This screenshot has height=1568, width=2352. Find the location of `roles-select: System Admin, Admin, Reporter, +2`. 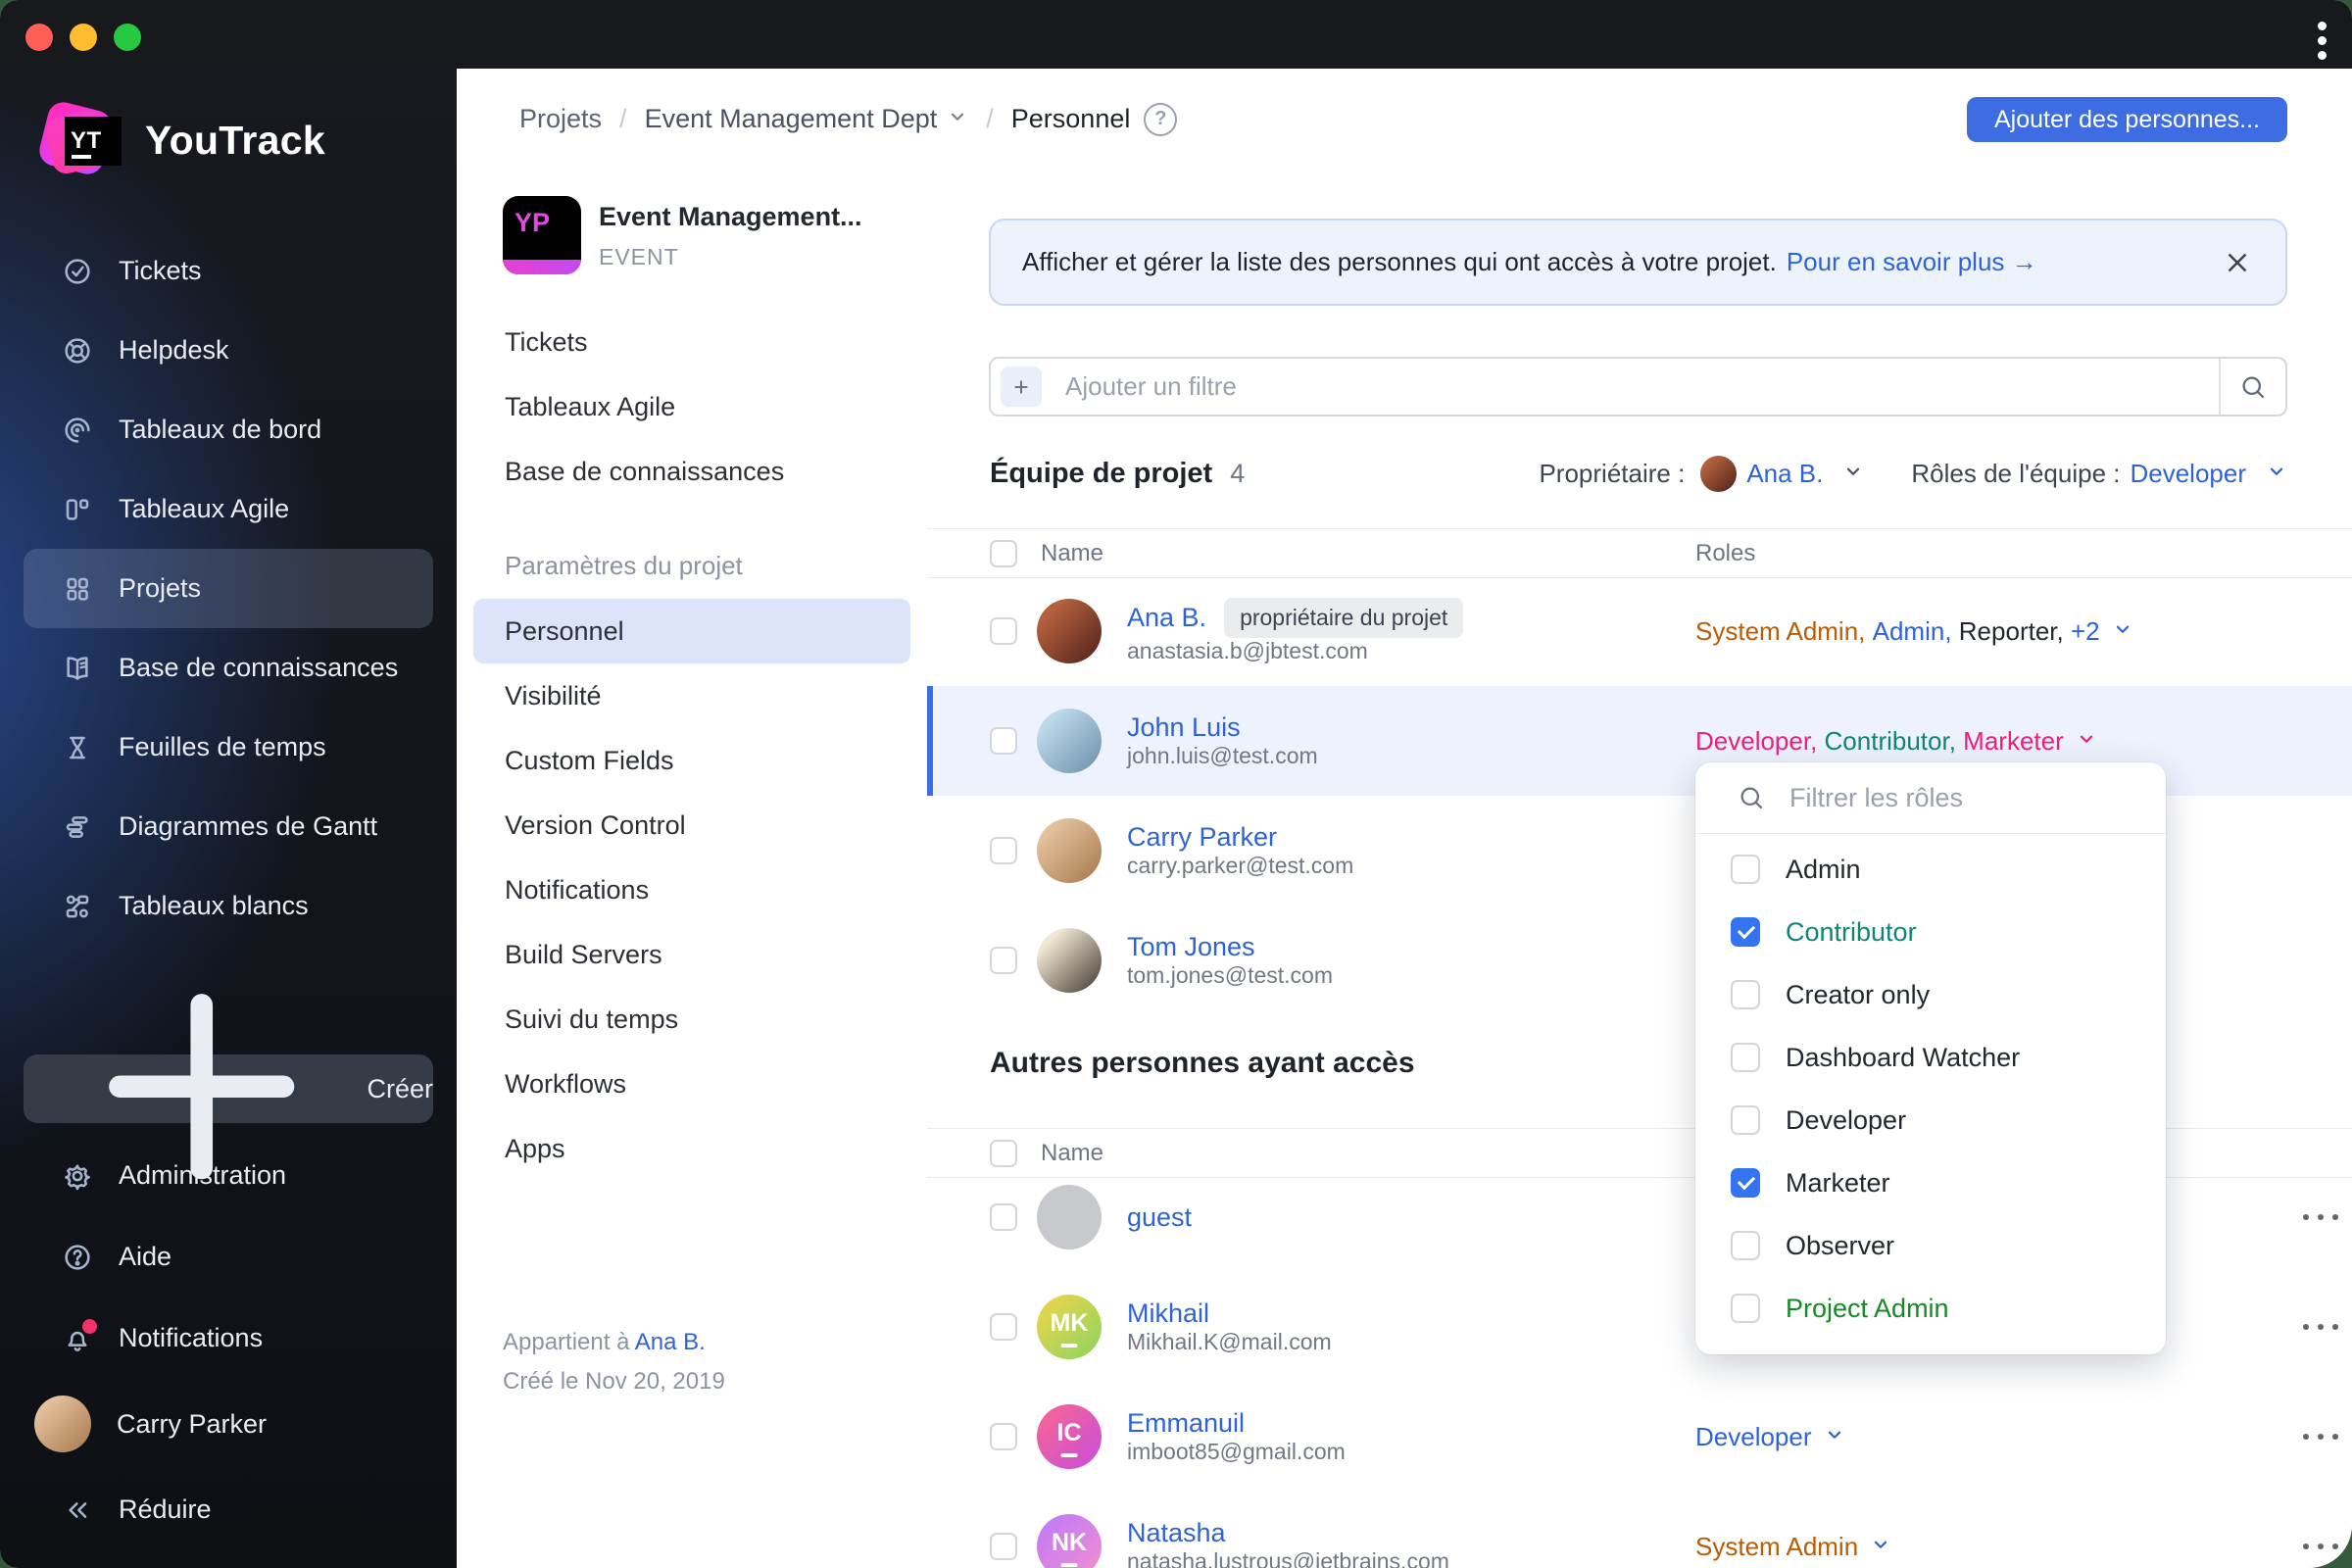

roles-select: System Admin, Admin, Reporter, +2 is located at coordinates (1914, 631).